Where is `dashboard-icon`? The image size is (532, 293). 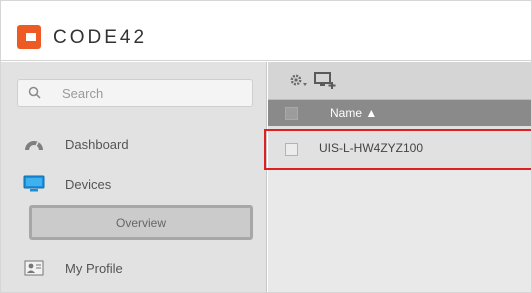
dashboard-icon is located at coordinates (34, 144).